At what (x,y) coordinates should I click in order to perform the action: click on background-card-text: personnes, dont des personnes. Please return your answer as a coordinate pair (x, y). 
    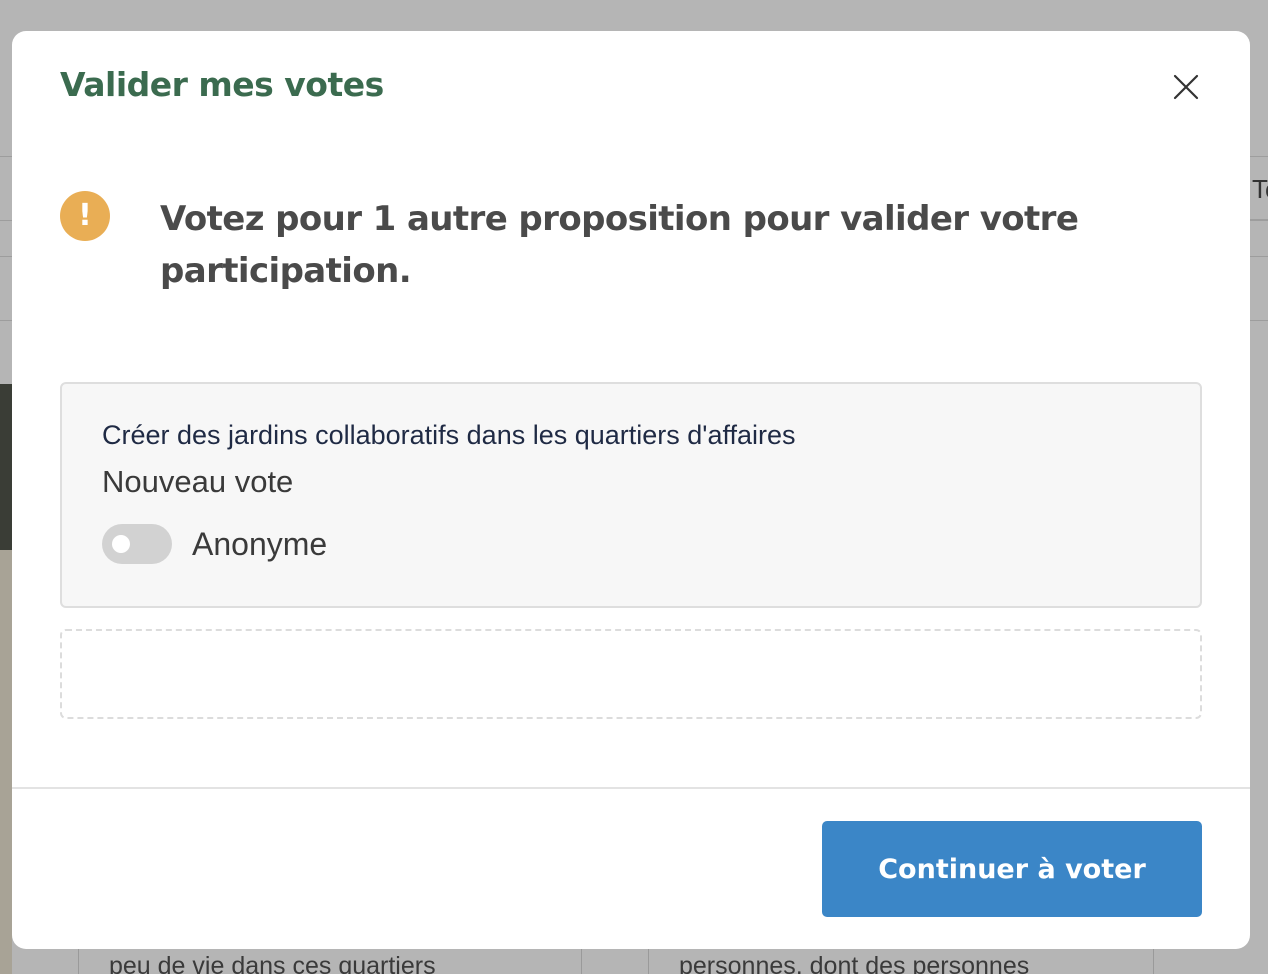
    Looking at the image, I should click on (901, 961).